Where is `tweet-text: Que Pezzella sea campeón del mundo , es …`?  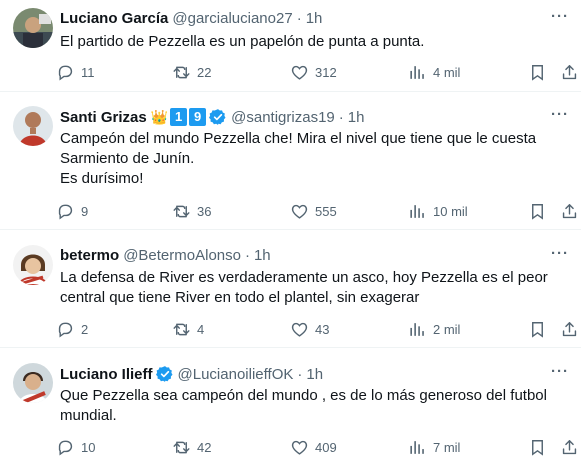
tweet-text: Que Pezzella sea campeón del mundo , es … is located at coordinates (313, 406).